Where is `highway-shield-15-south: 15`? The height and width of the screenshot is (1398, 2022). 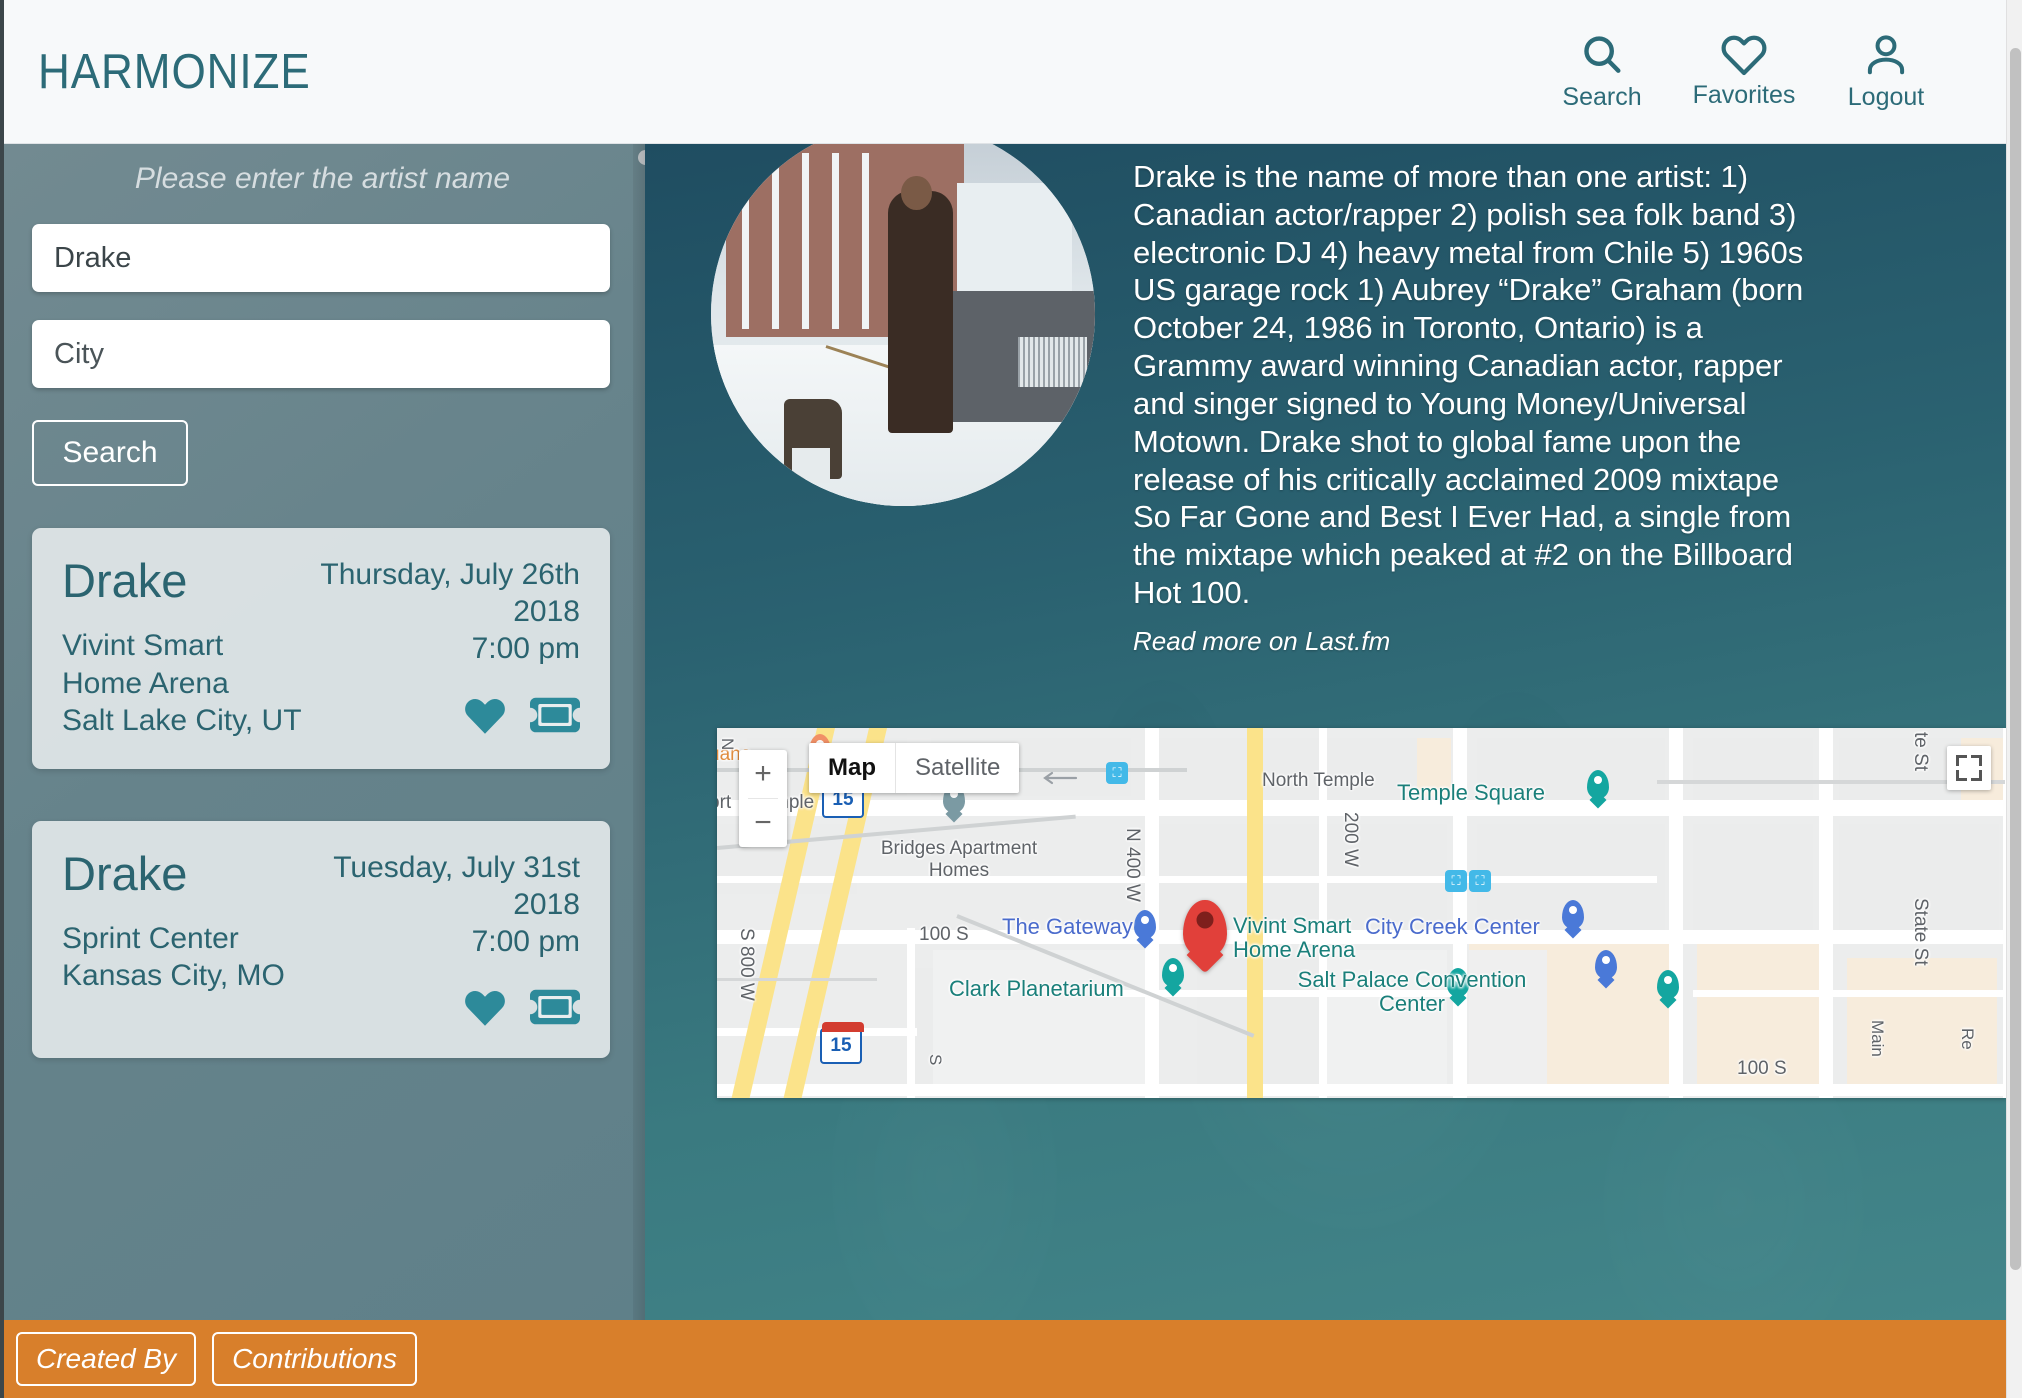 highway-shield-15-south: 15 is located at coordinates (842, 1043).